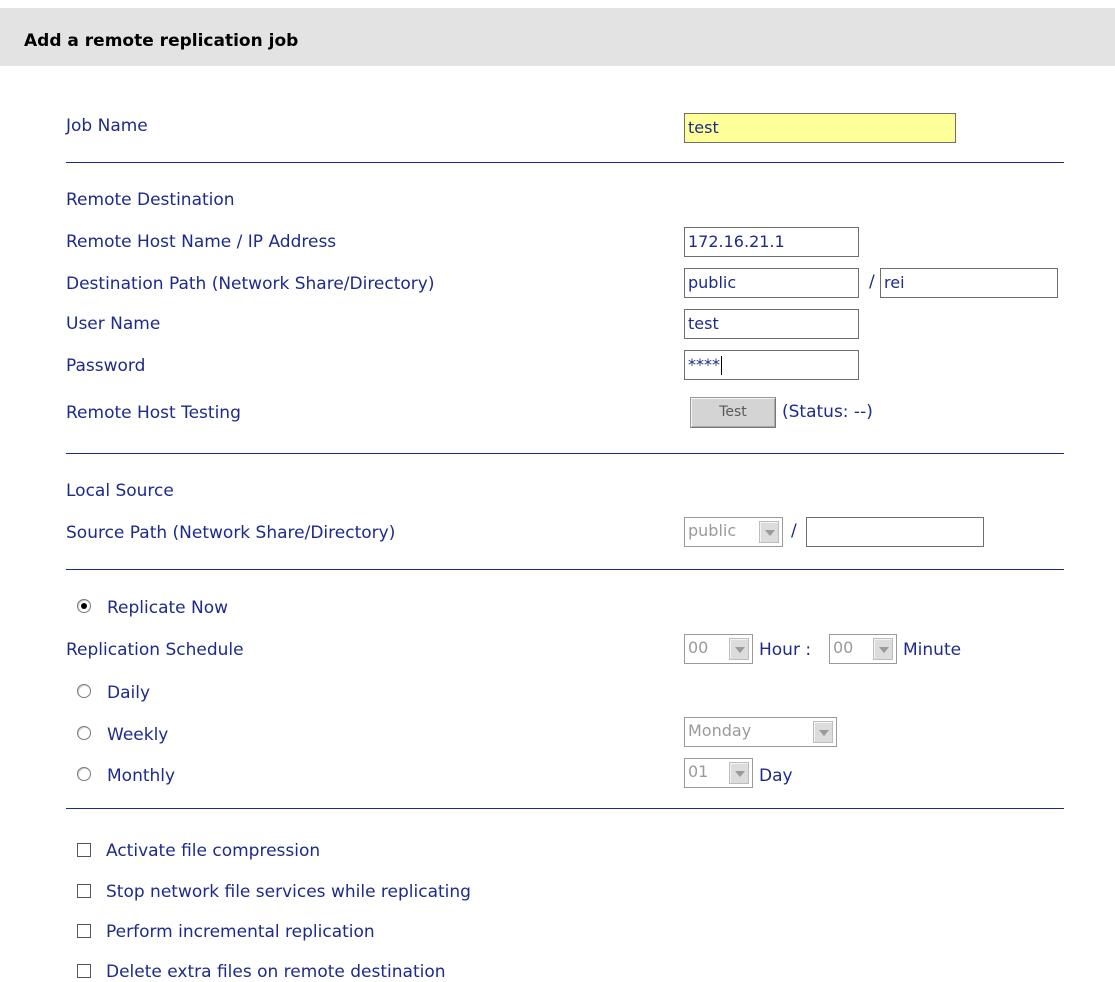  Describe the element at coordinates (231, 533) in the screenshot. I see `source-path-label: Source Path (Network Share/Directory)` at that location.